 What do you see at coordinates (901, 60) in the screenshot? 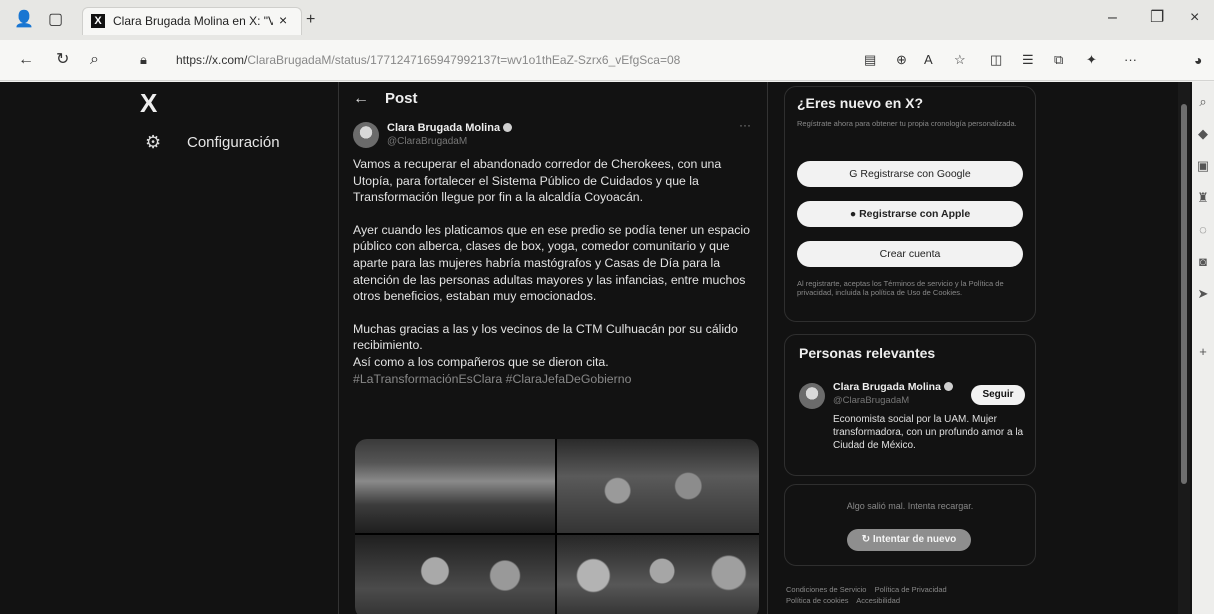
I see `zoom-icon: ⊕` at bounding box center [901, 60].